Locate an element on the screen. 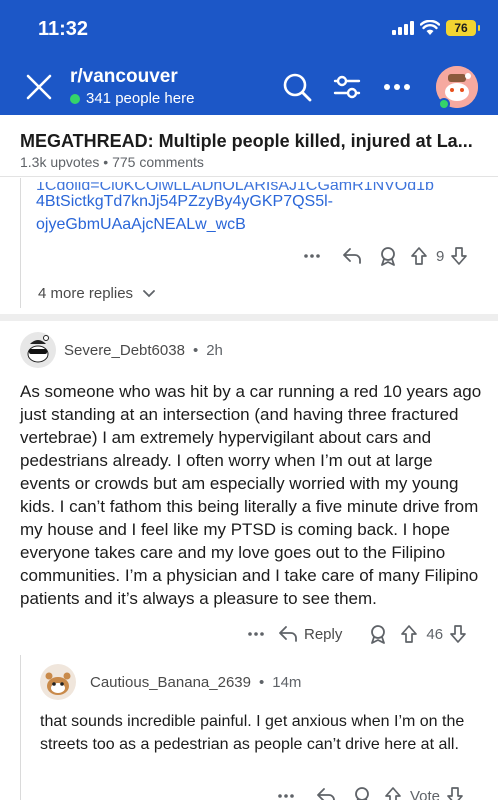  filter-icon is located at coordinates (347, 87).